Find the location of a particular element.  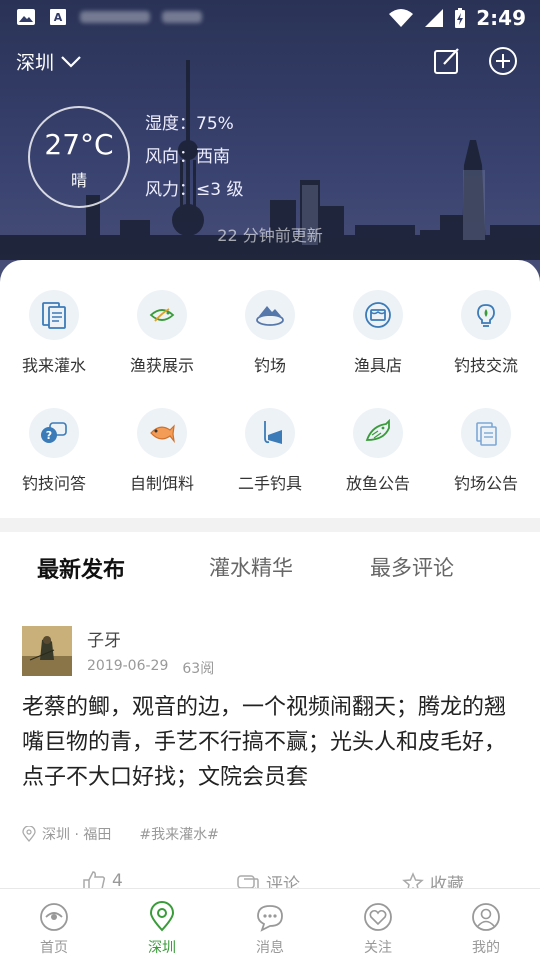

menu-label: 渔获展示 is located at coordinates (161, 365).